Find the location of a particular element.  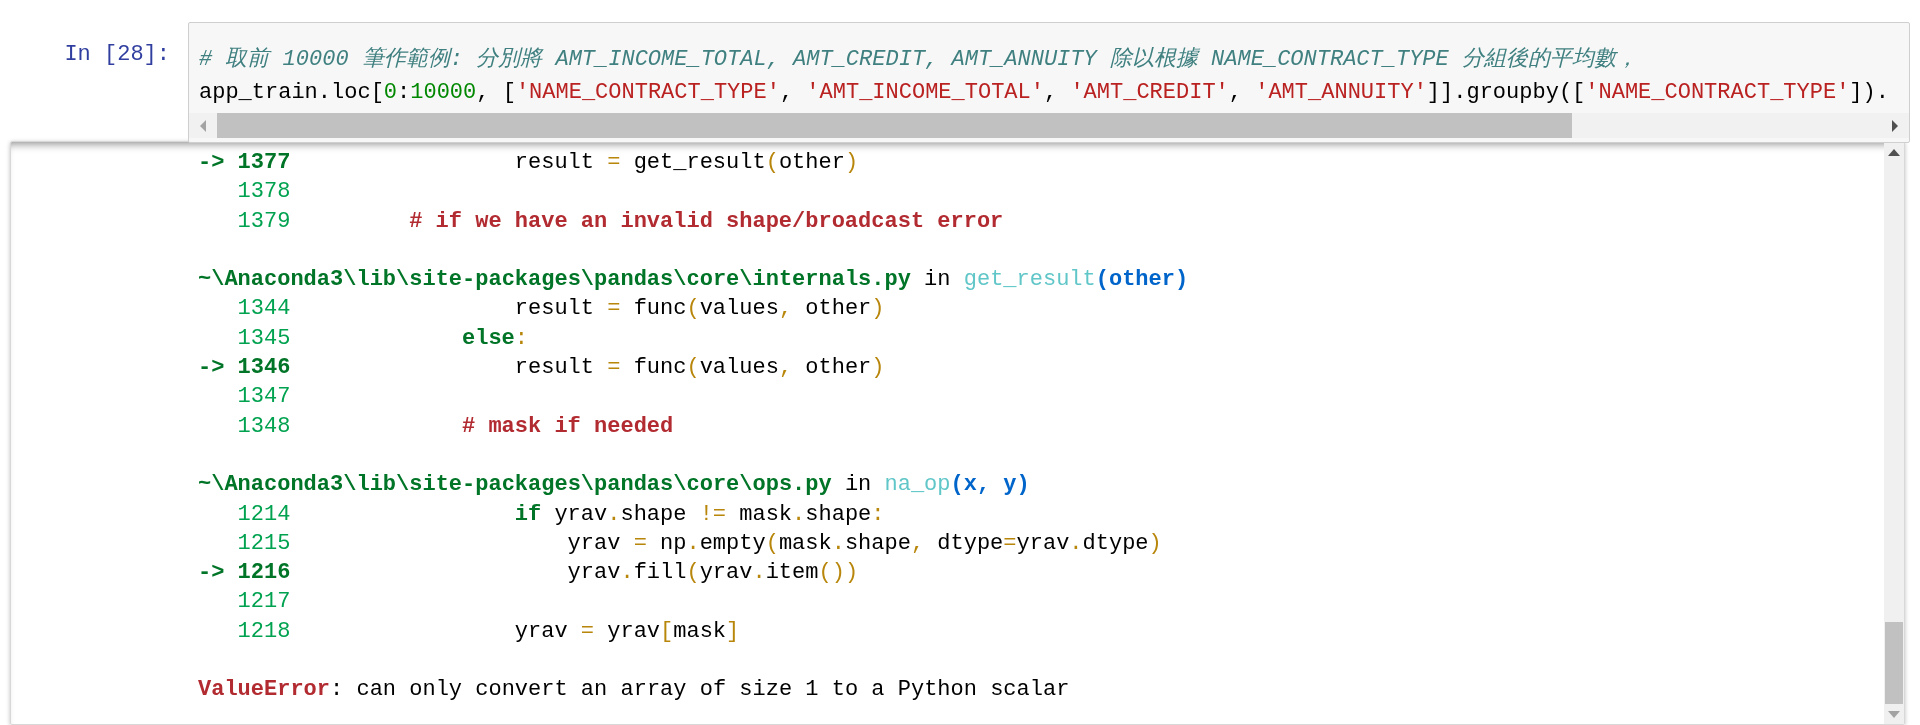

line-number: 1216 is located at coordinates (264, 573).